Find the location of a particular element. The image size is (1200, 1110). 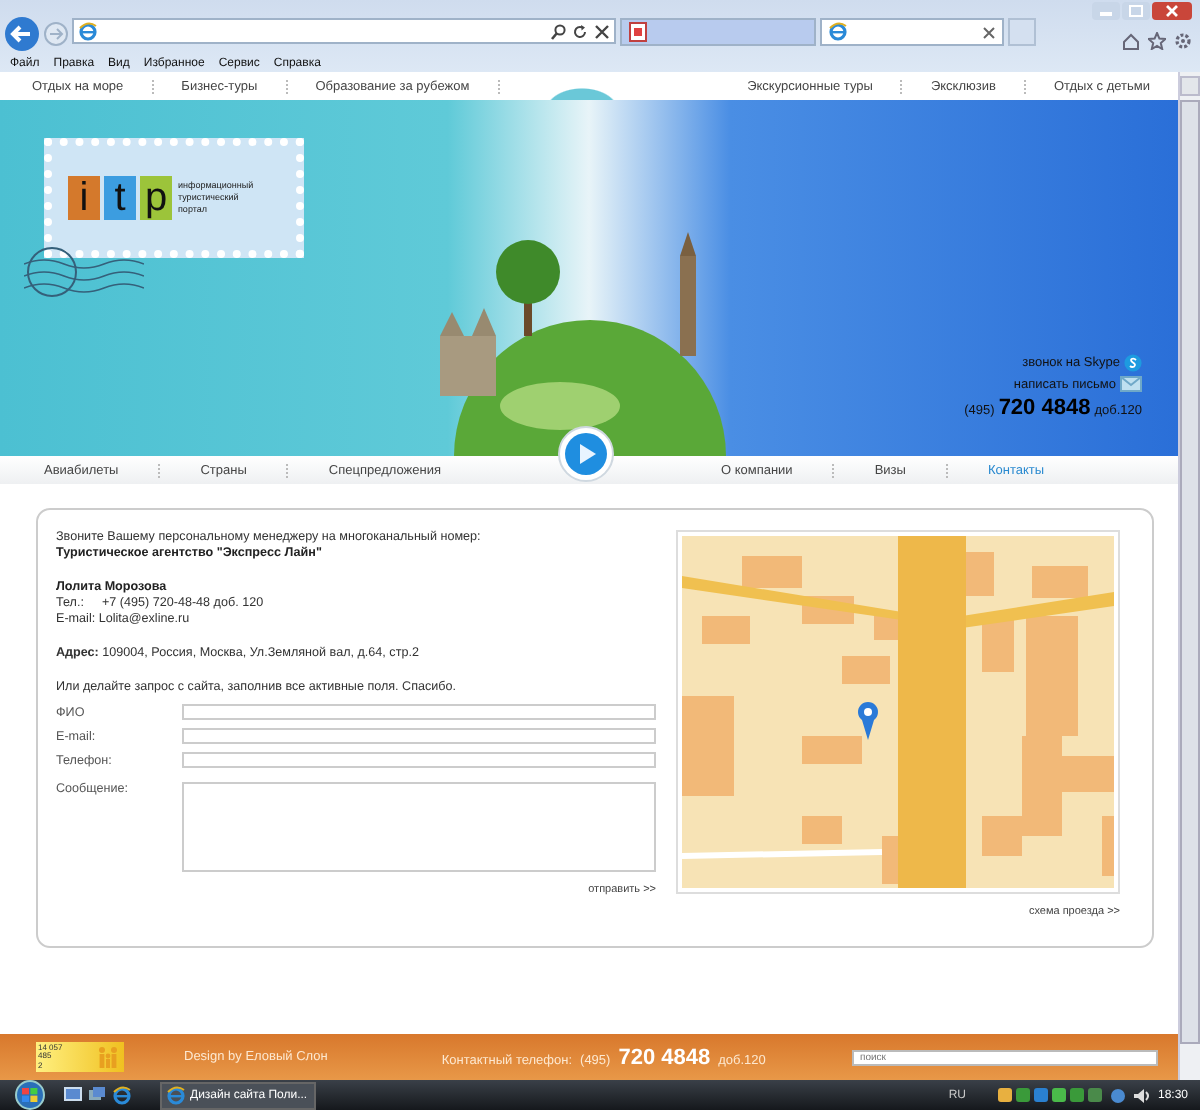

star-icon is located at coordinates (1157, 41).